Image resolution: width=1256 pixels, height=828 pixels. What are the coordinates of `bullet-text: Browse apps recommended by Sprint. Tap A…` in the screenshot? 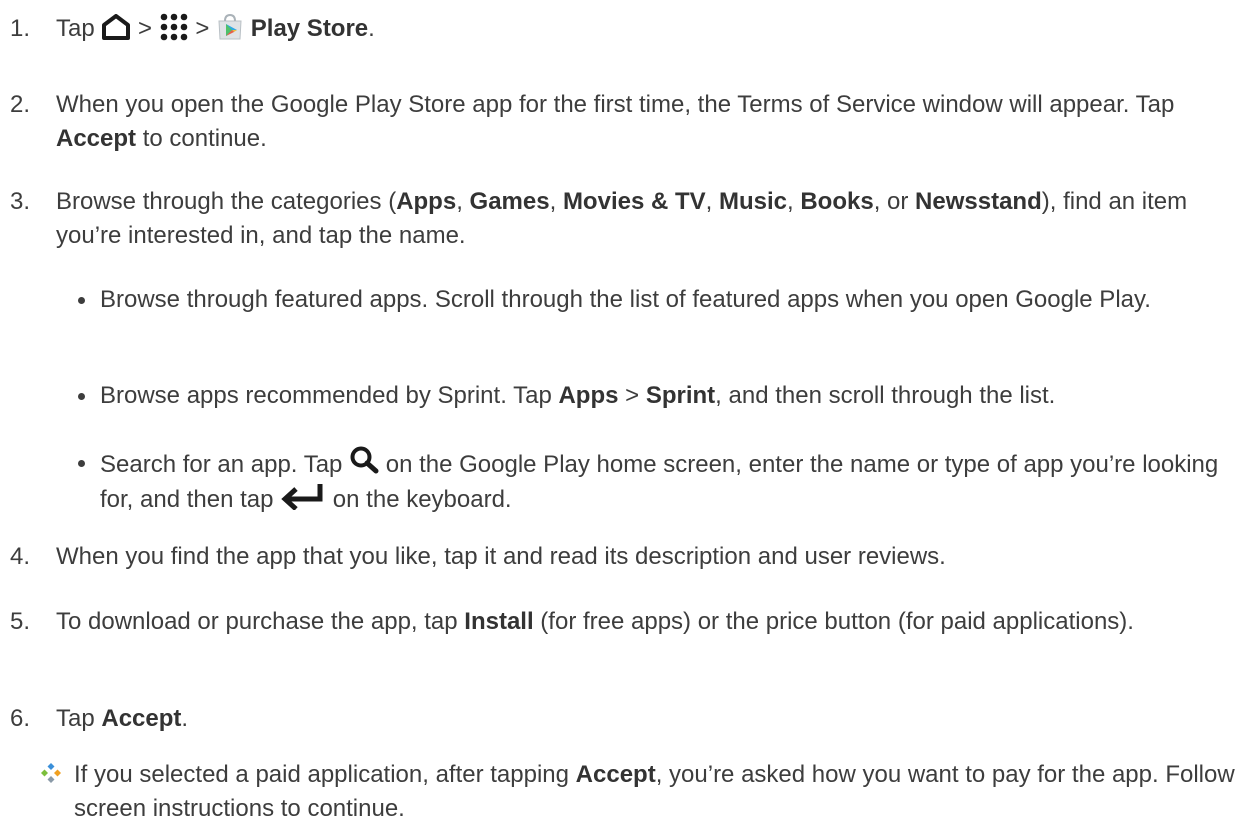 It's located at (578, 395).